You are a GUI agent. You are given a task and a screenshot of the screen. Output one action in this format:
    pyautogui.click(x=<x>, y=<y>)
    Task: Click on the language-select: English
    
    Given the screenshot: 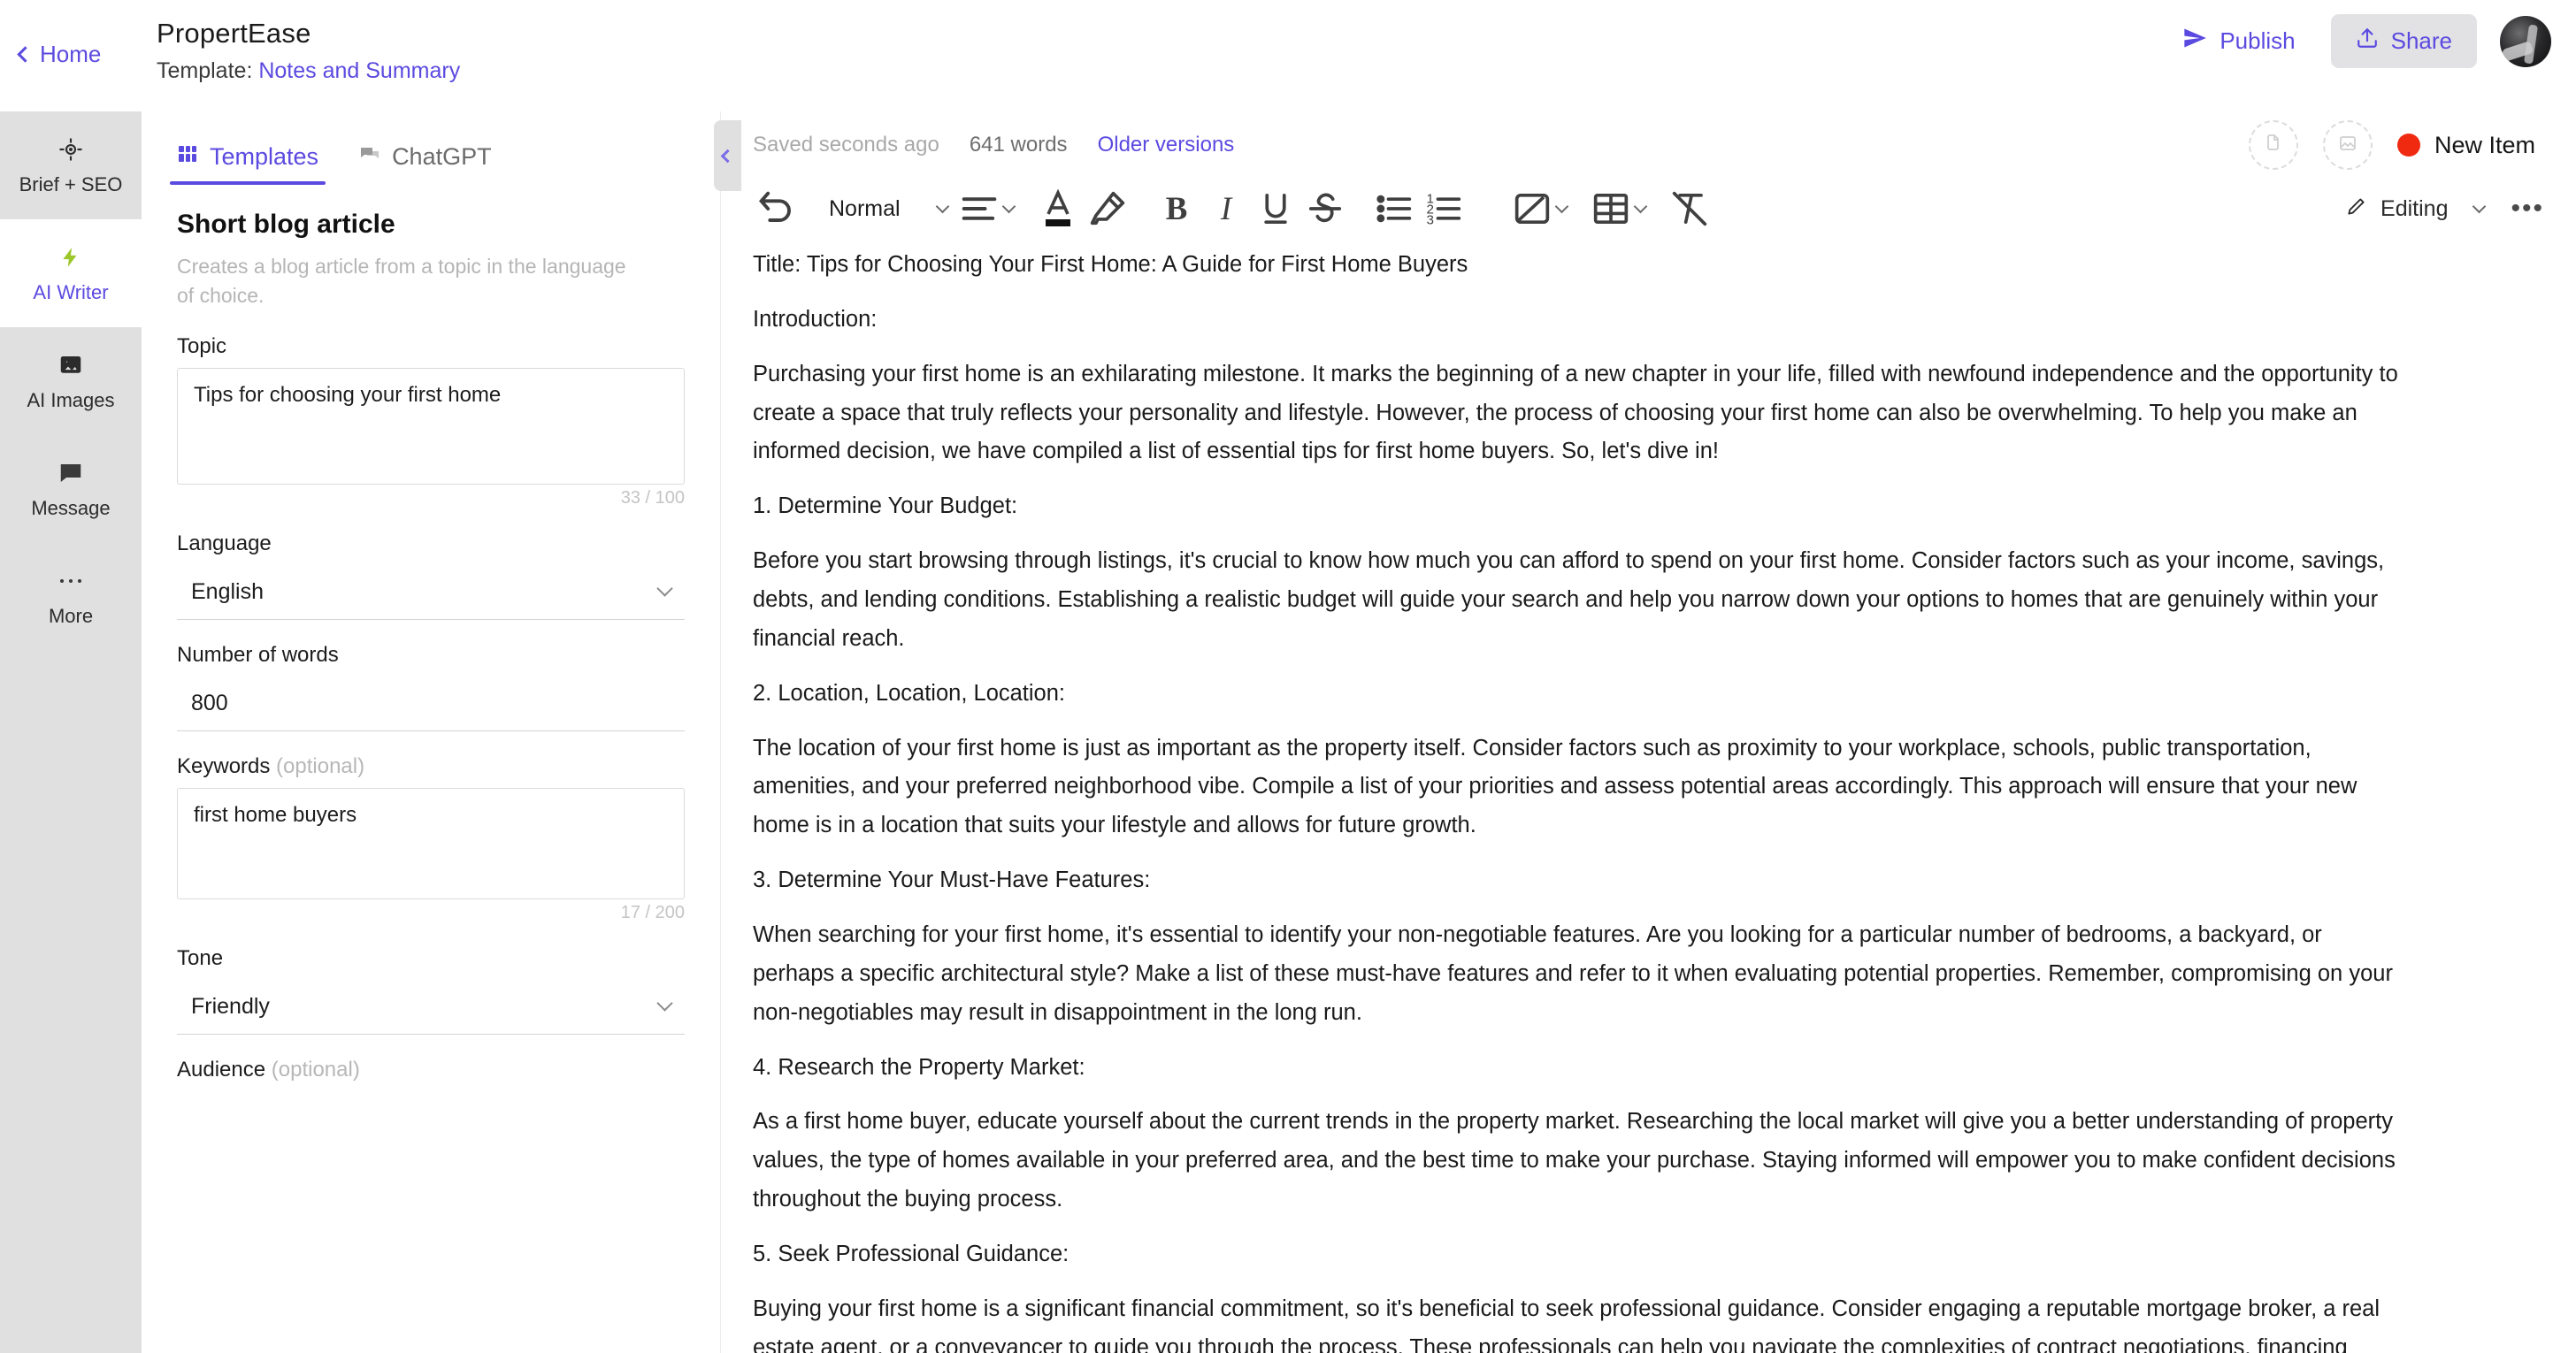 What is the action you would take?
    pyautogui.click(x=431, y=592)
    